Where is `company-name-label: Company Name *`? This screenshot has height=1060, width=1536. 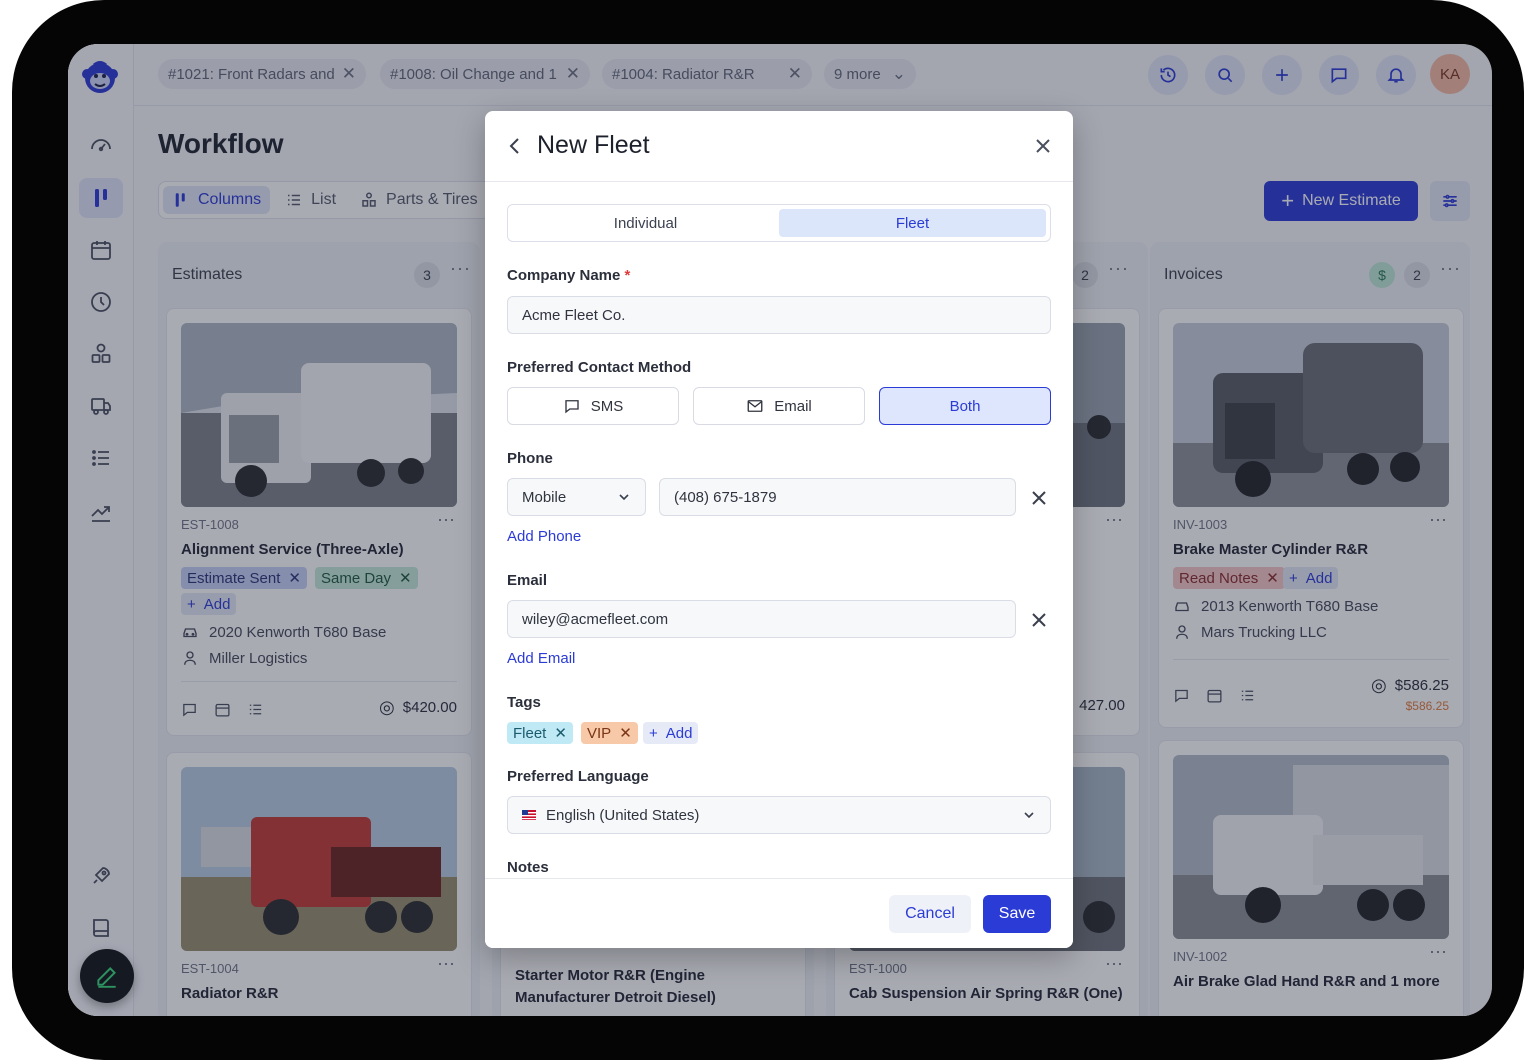
company-name-label: Company Name * is located at coordinates (568, 275).